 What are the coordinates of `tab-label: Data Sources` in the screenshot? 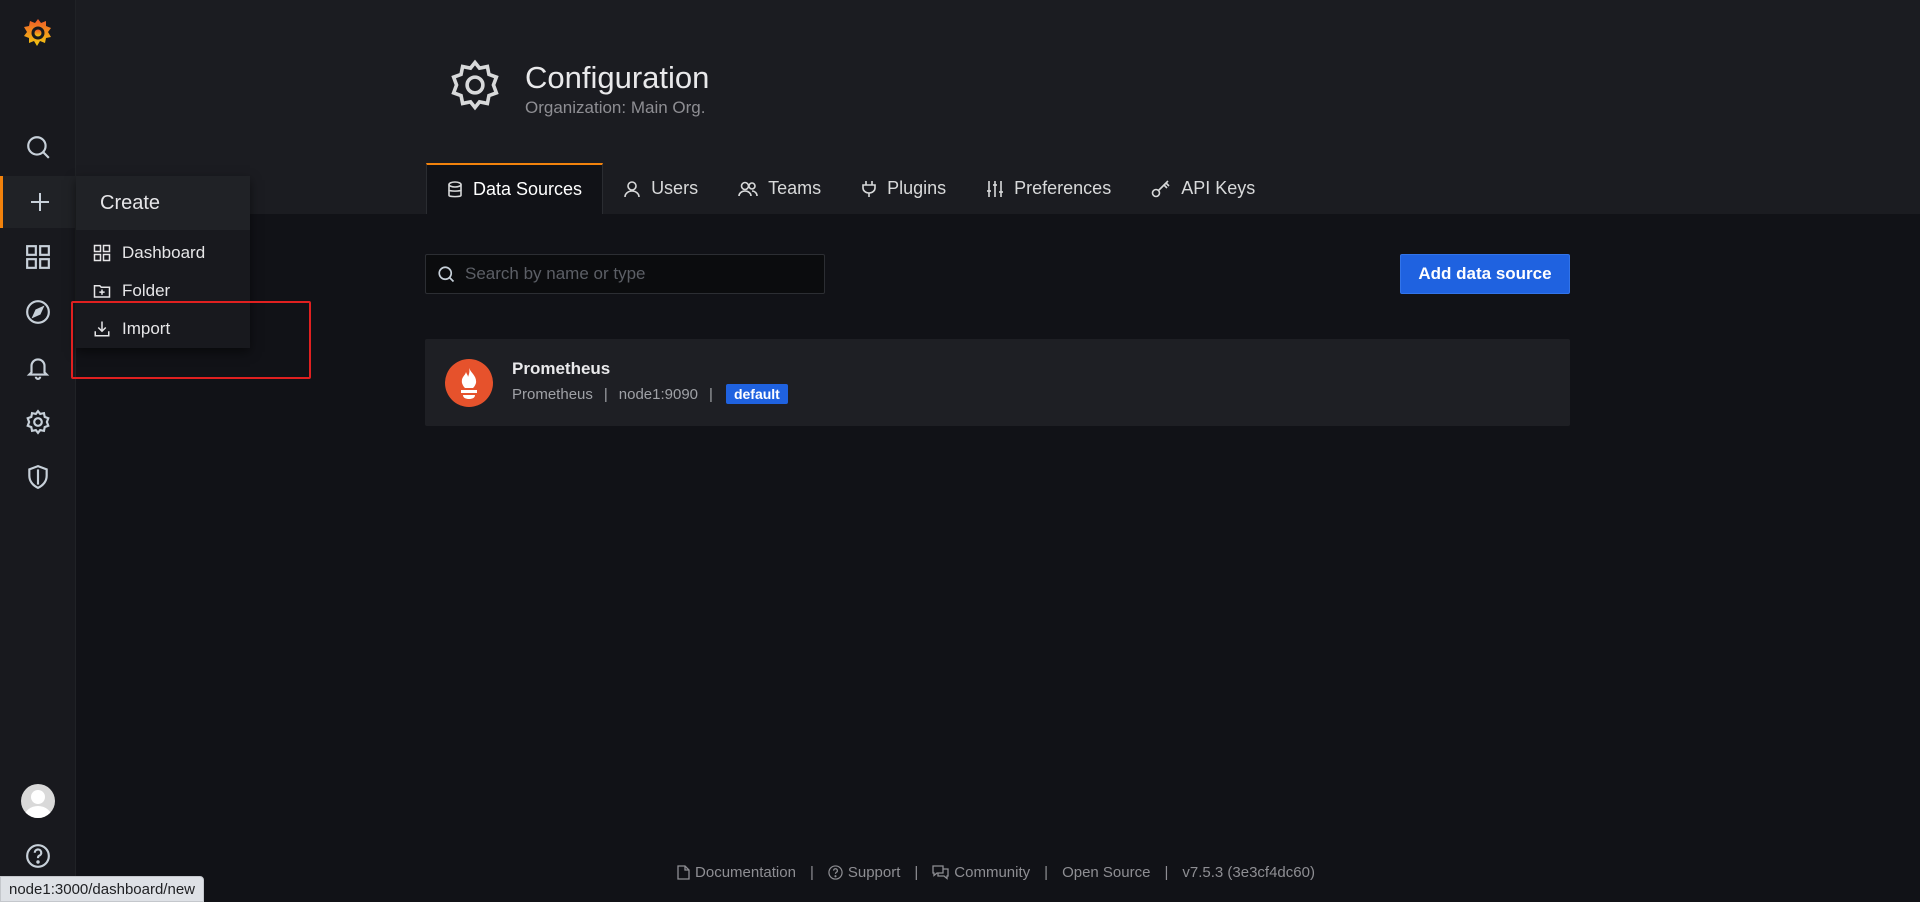 It's located at (528, 189).